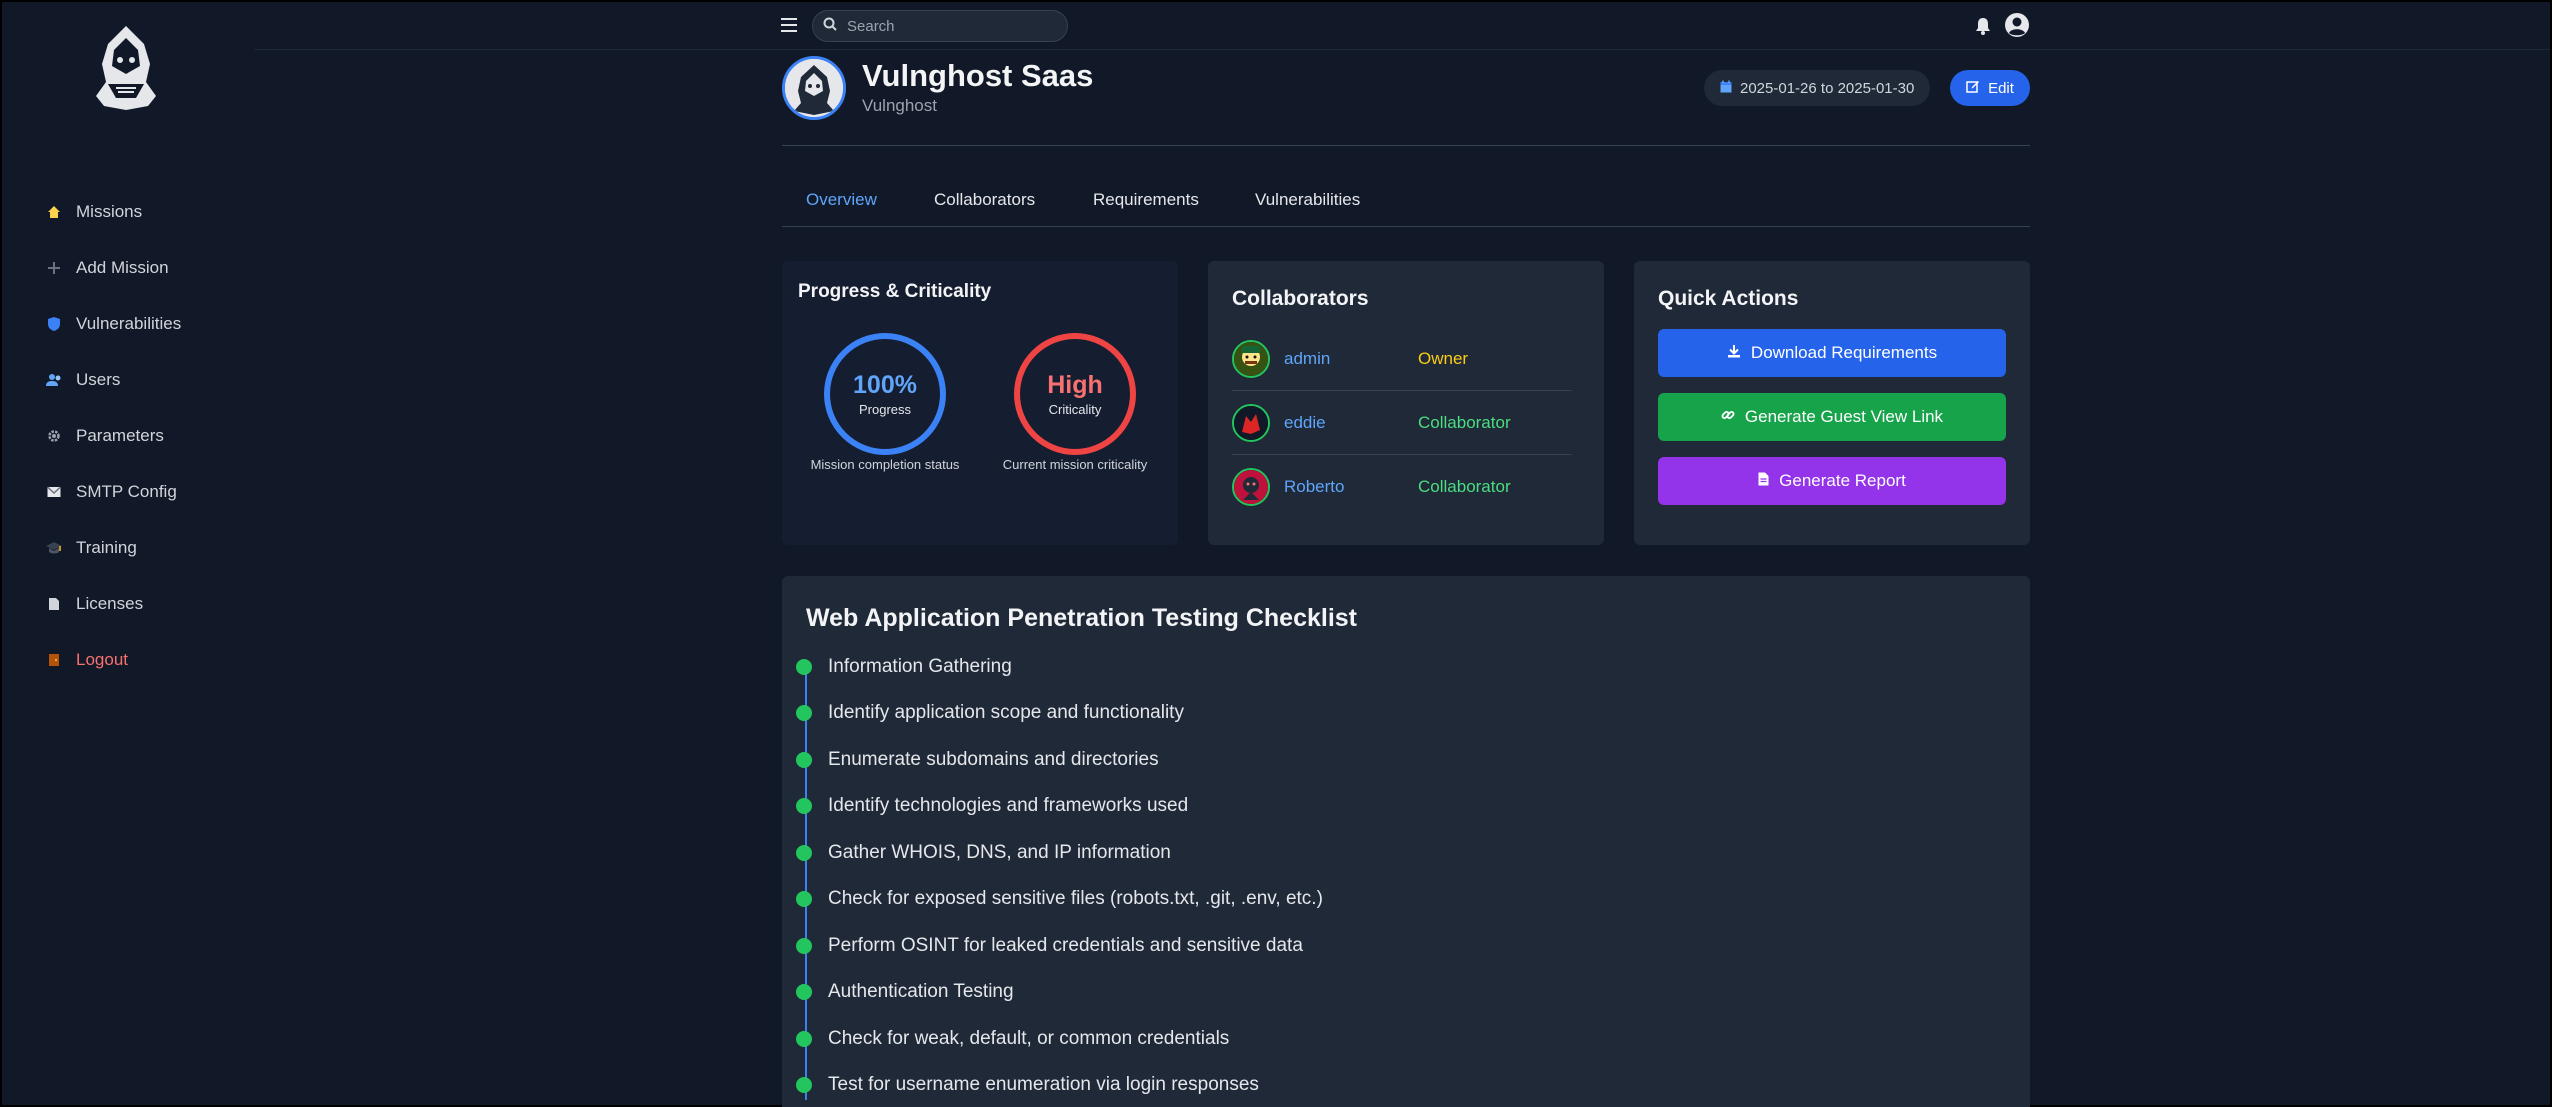 This screenshot has width=2552, height=1107. I want to click on edit-button: Edit, so click(1990, 88).